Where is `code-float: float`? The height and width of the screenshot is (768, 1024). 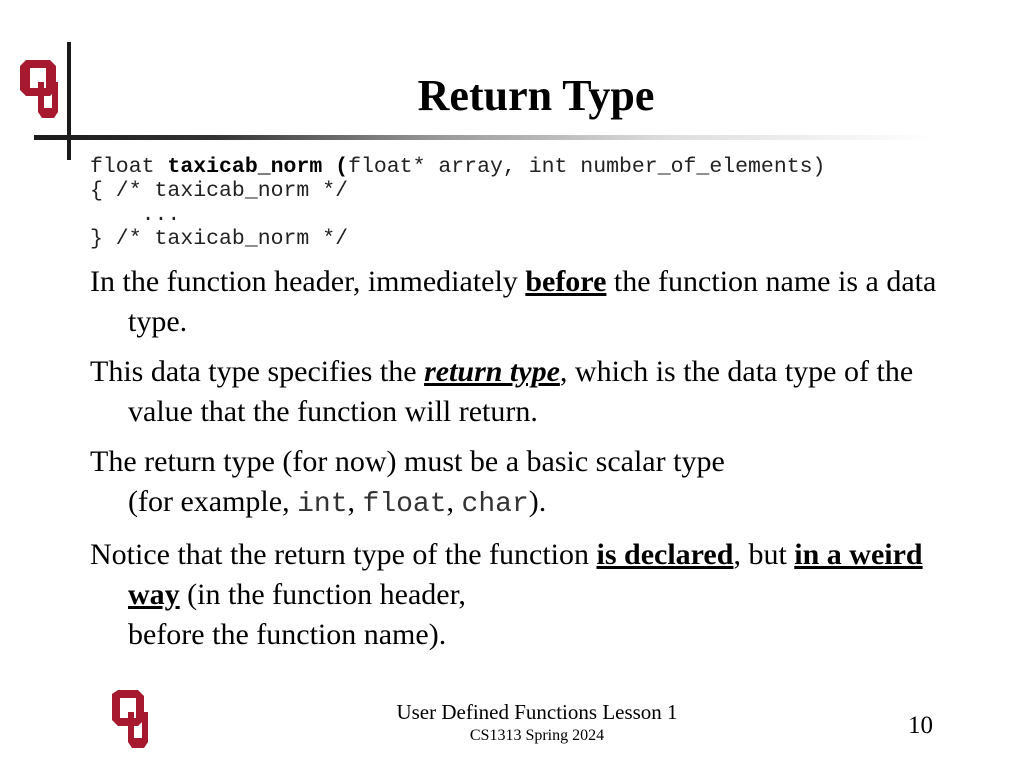
code-float: float is located at coordinates (404, 504).